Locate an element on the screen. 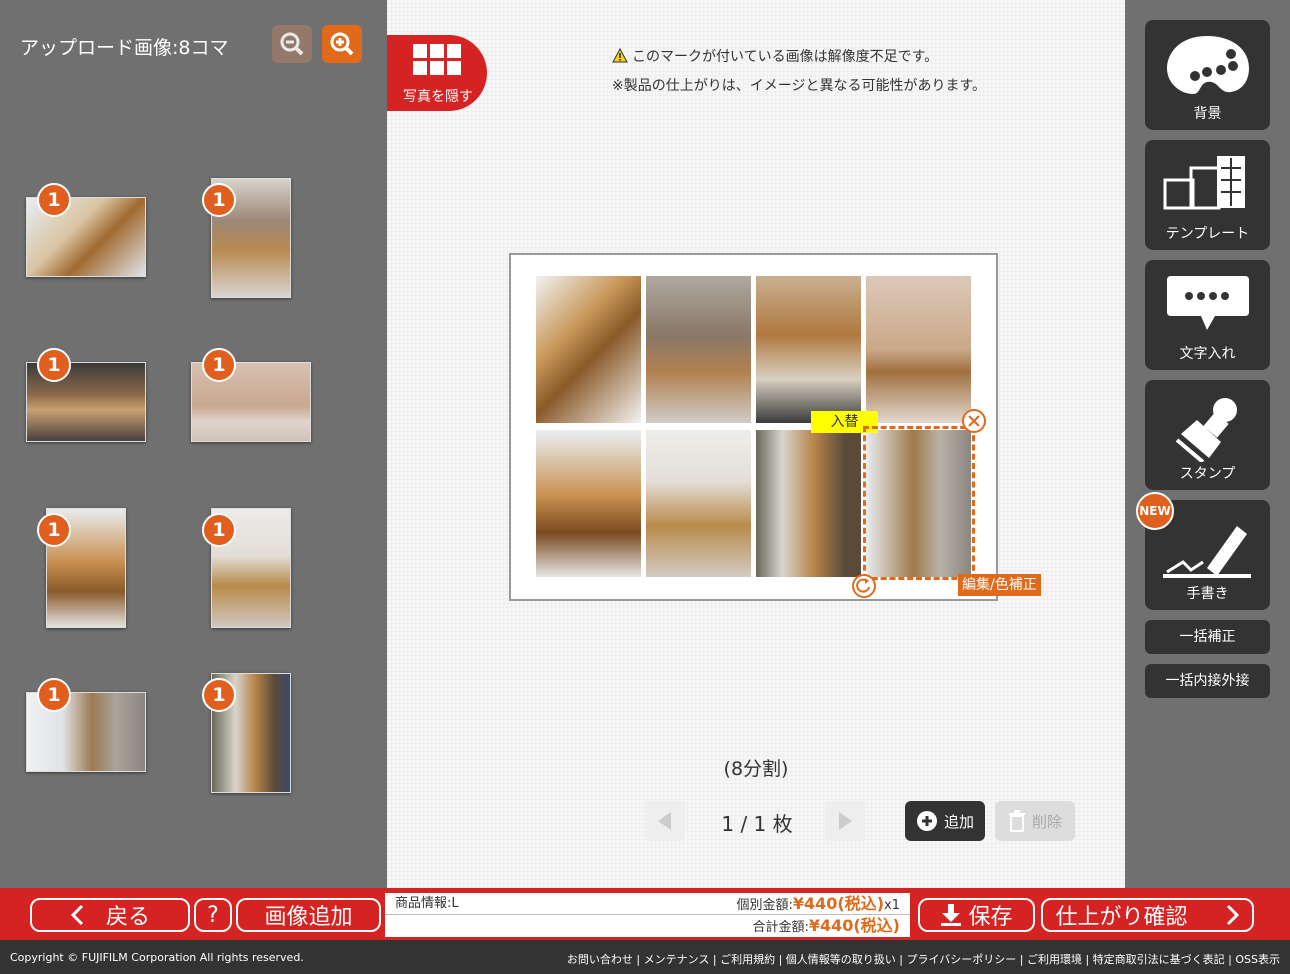 The image size is (1290, 974). total-price: ¥440(税込) is located at coordinates (854, 925).